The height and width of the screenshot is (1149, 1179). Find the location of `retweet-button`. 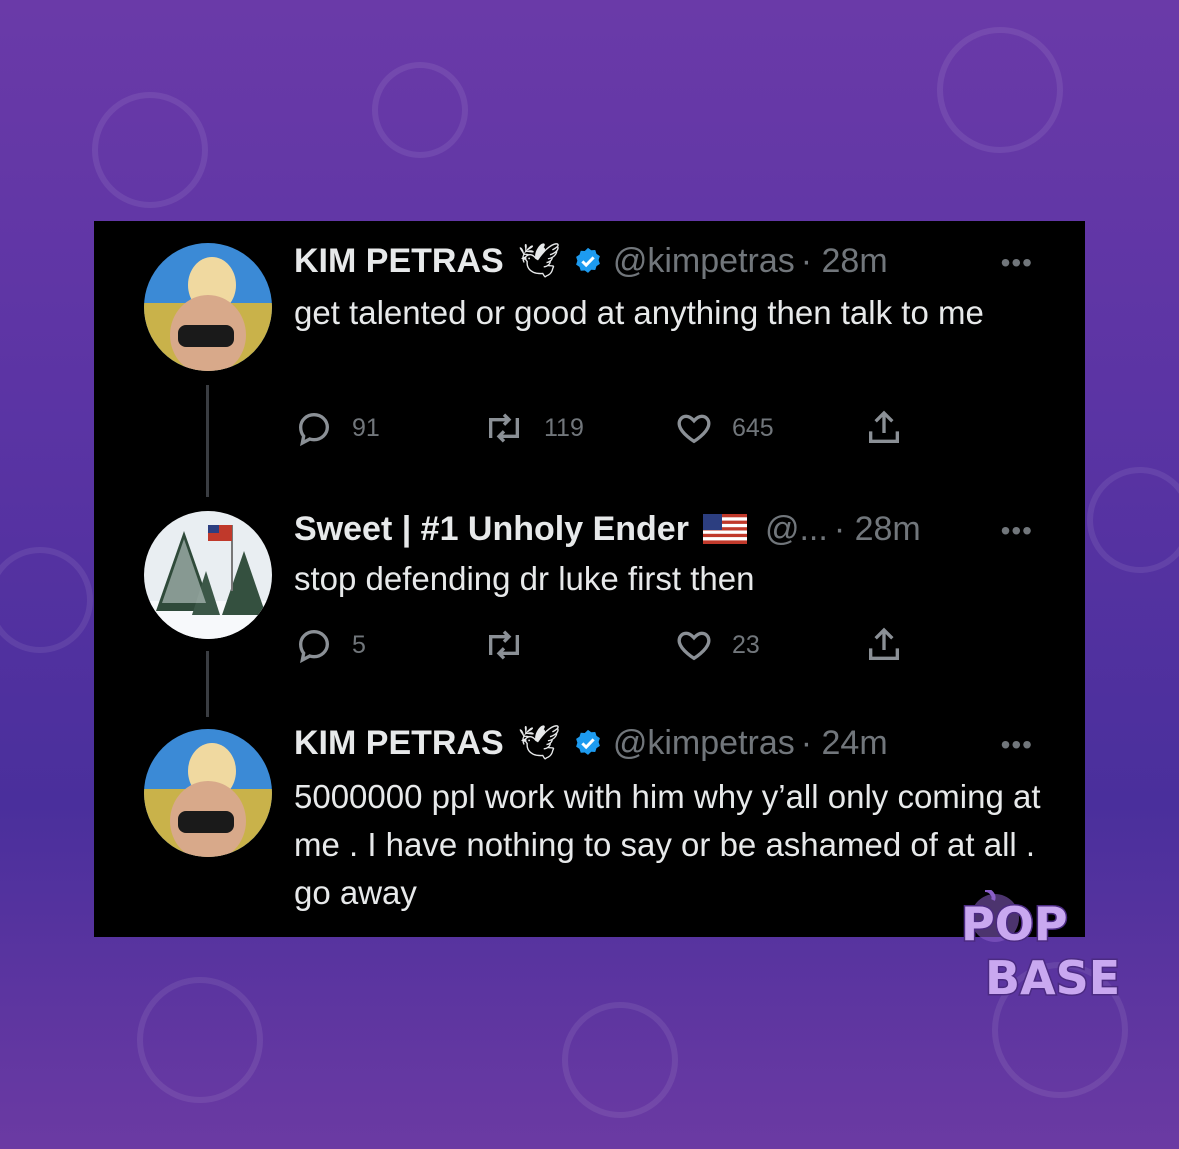

retweet-button is located at coordinates (513, 645).